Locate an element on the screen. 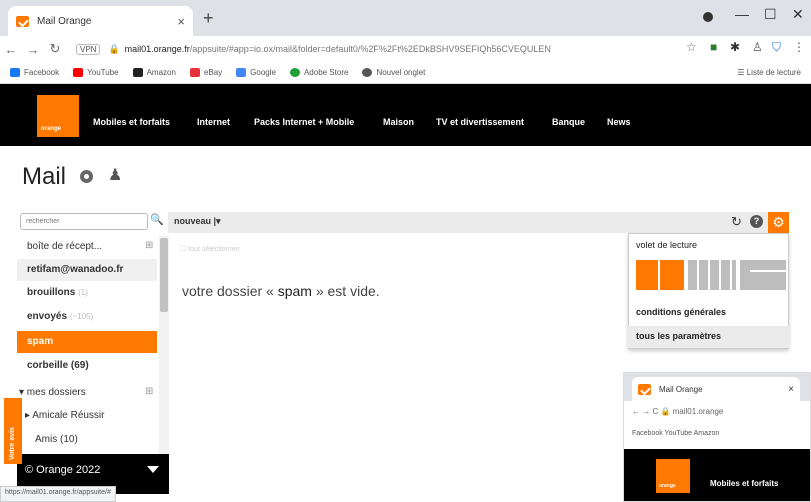  folder-my-folders: ▾ mes dossiers is located at coordinates (87, 393).